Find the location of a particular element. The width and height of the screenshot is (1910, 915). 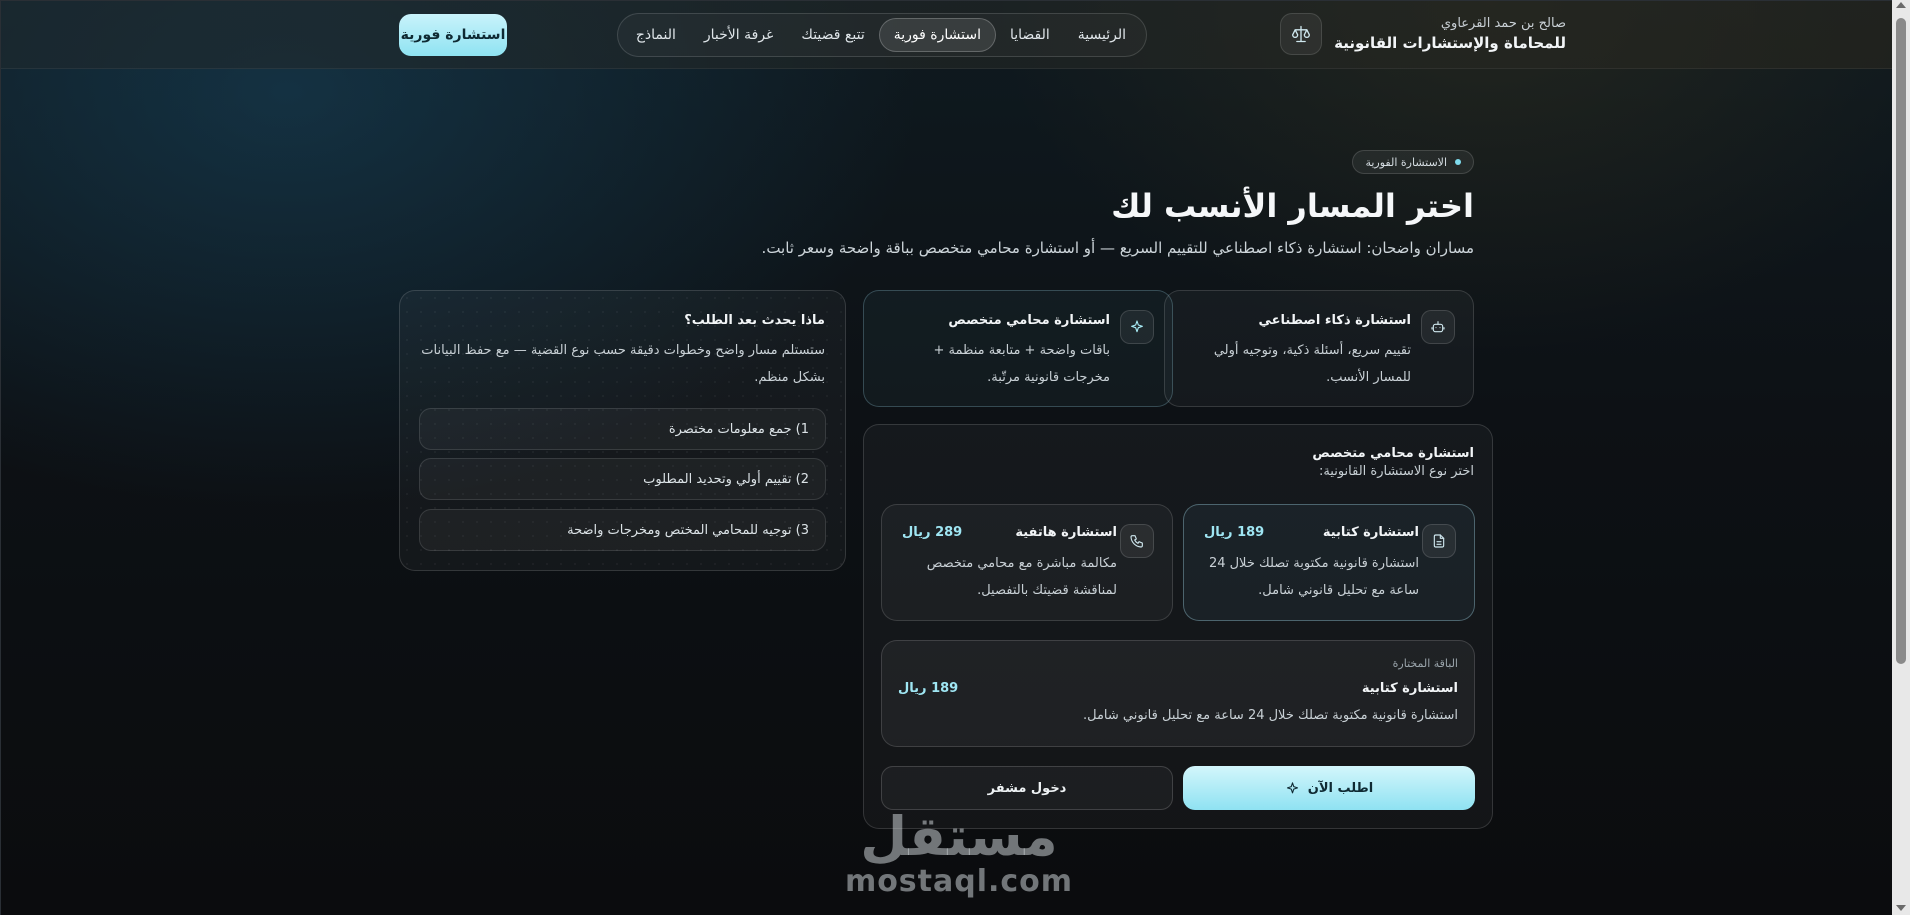

phone-option-price: 289 ريال is located at coordinates (932, 532).